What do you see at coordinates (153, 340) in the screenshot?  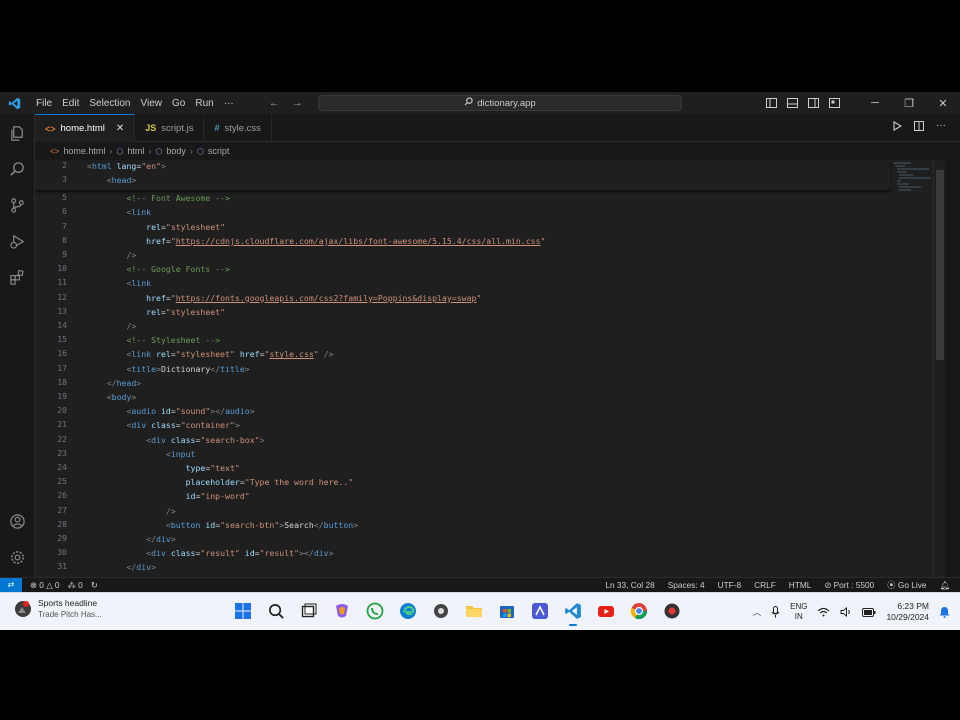 I see `code-line: <!-- Stylesheet -->` at bounding box center [153, 340].